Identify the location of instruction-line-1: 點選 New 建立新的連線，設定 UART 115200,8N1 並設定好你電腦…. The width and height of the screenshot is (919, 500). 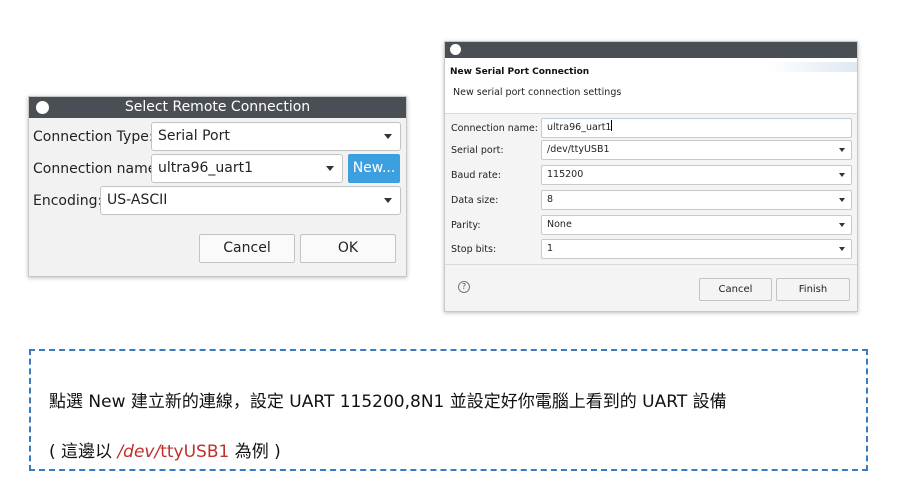
(388, 402).